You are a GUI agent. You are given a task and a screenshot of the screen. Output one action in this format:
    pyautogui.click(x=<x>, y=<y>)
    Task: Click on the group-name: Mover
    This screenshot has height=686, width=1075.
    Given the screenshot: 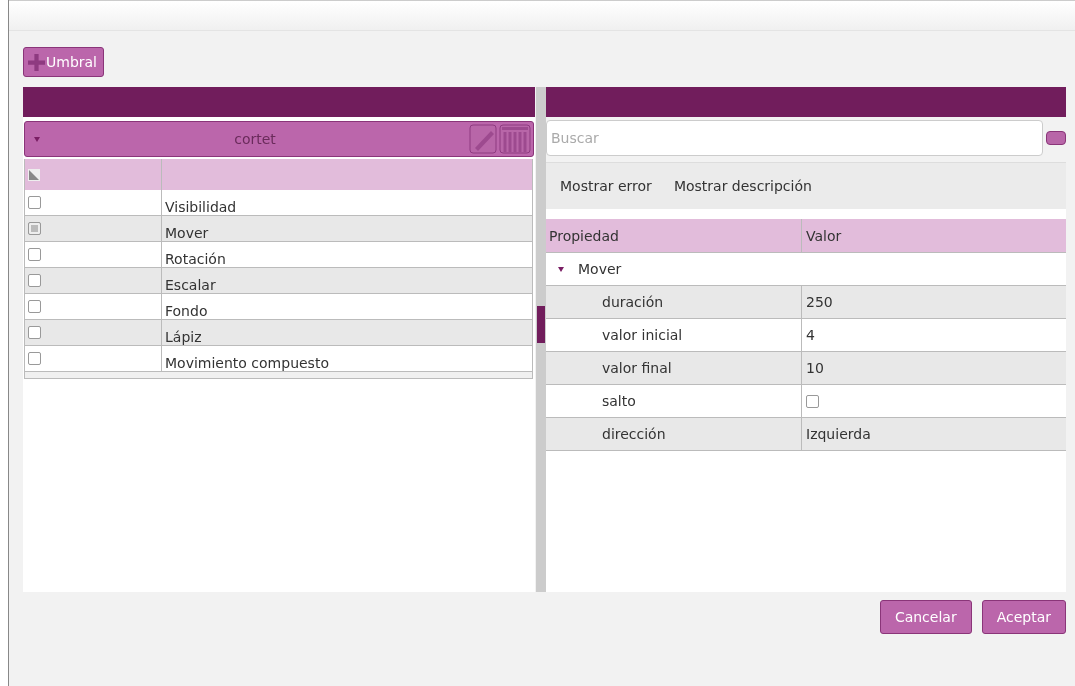 What is the action you would take?
    pyautogui.click(x=600, y=269)
    